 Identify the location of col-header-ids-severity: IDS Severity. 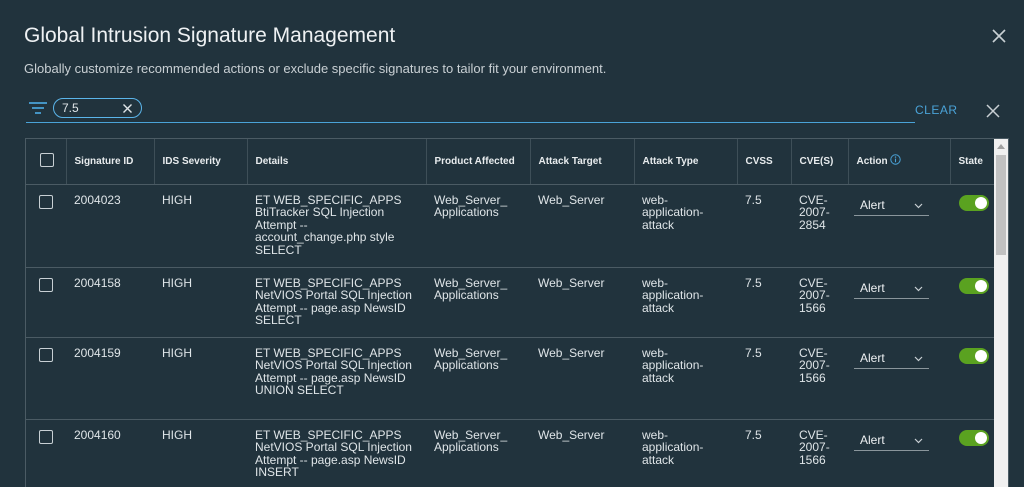
(201, 162).